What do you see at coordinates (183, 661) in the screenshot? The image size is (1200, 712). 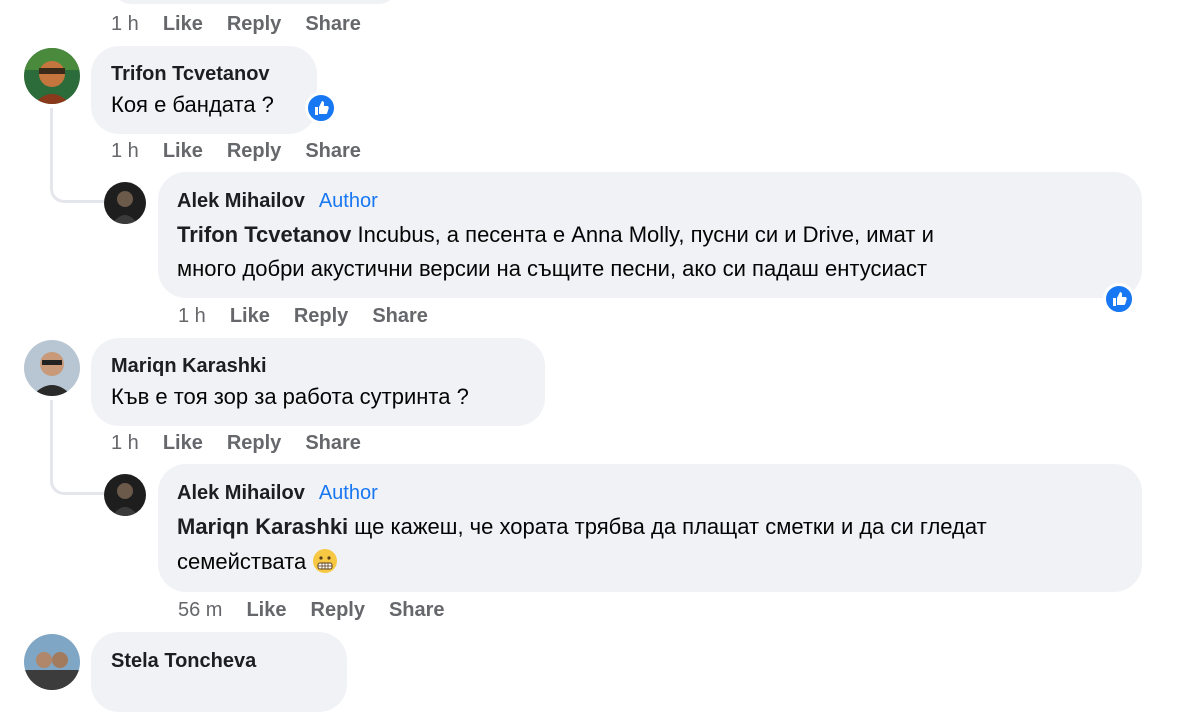 I see `comment-author: Stela Toncheva` at bounding box center [183, 661].